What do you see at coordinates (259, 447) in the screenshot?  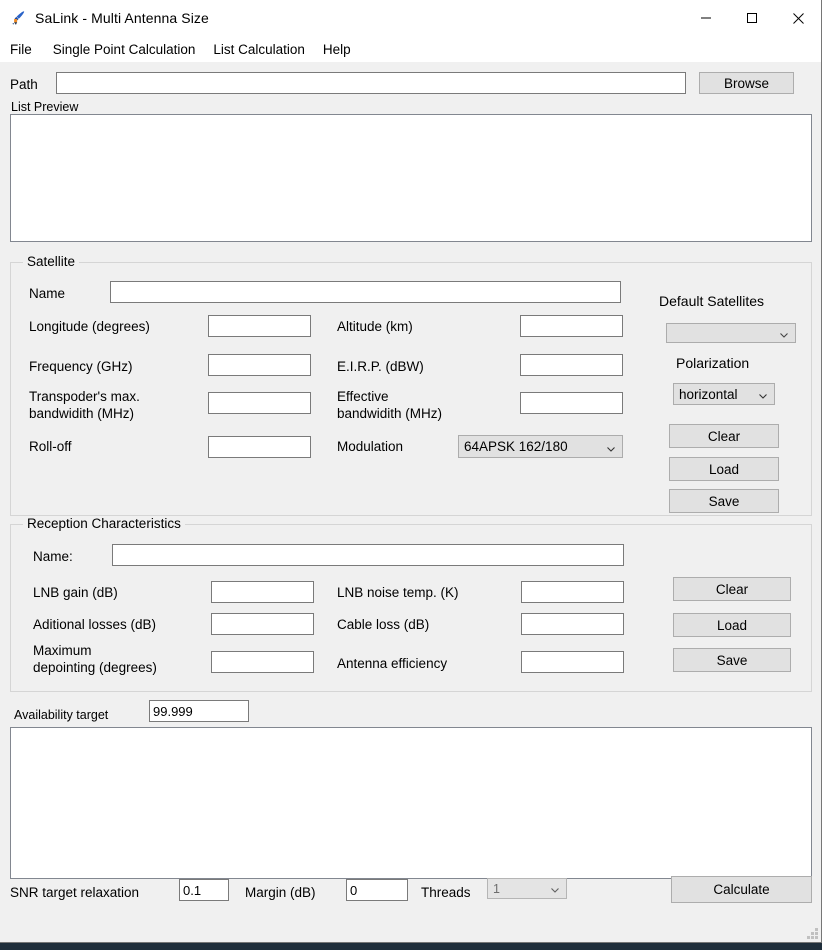 I see `roll-off-input` at bounding box center [259, 447].